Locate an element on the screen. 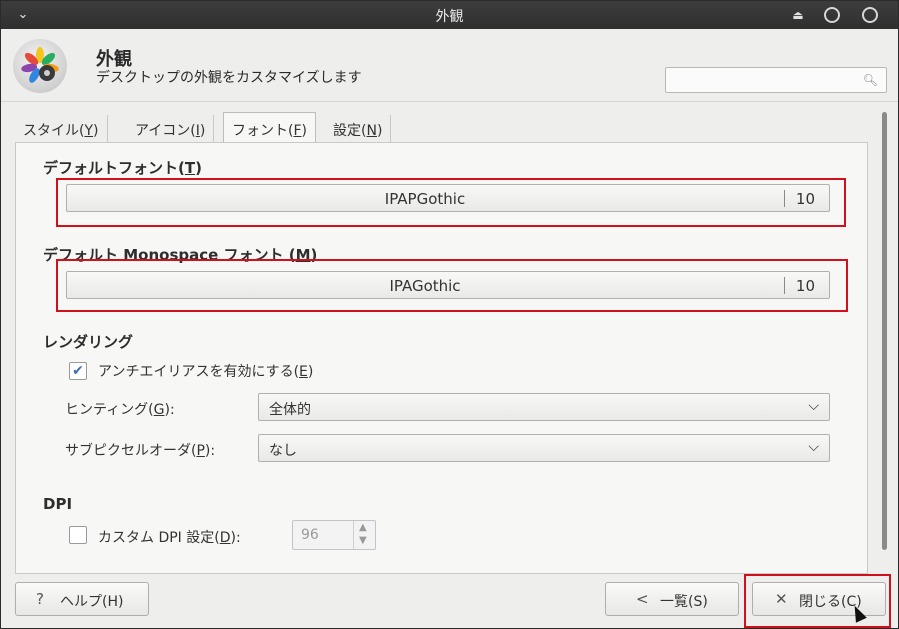  spin-up-icon: ▲ is located at coordinates (363, 527).